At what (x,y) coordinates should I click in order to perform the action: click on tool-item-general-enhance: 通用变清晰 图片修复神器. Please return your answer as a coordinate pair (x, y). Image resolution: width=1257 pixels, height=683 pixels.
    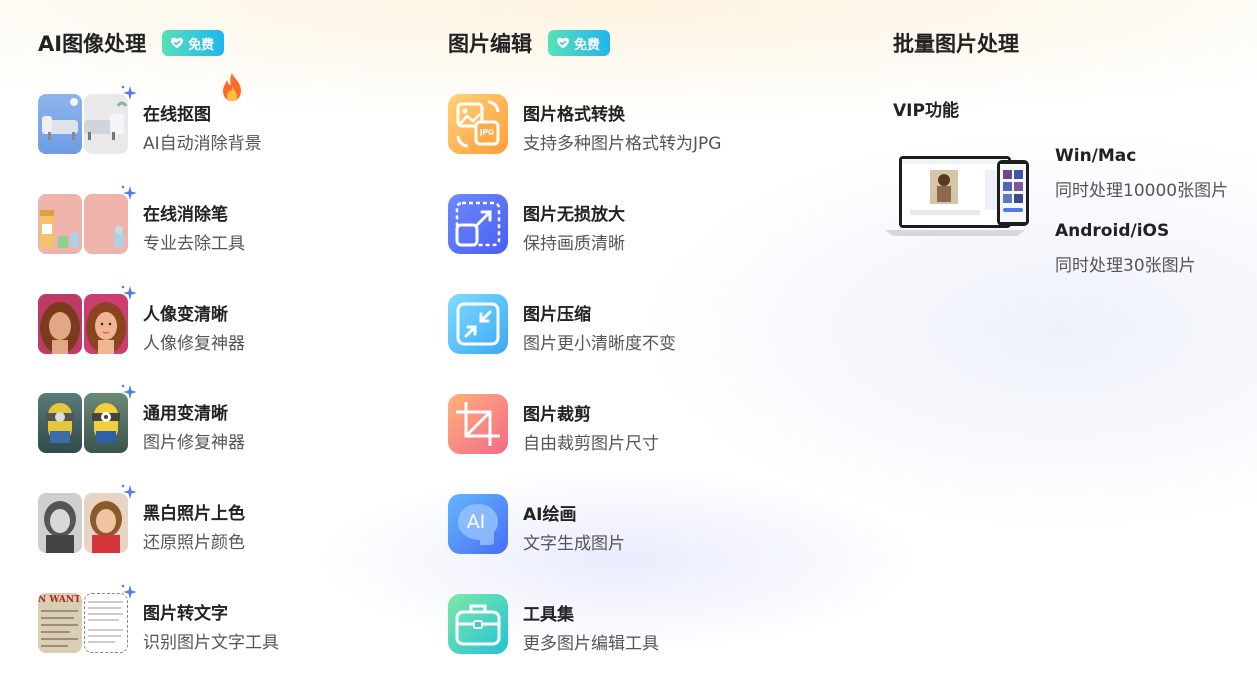
    Looking at the image, I should click on (218, 419).